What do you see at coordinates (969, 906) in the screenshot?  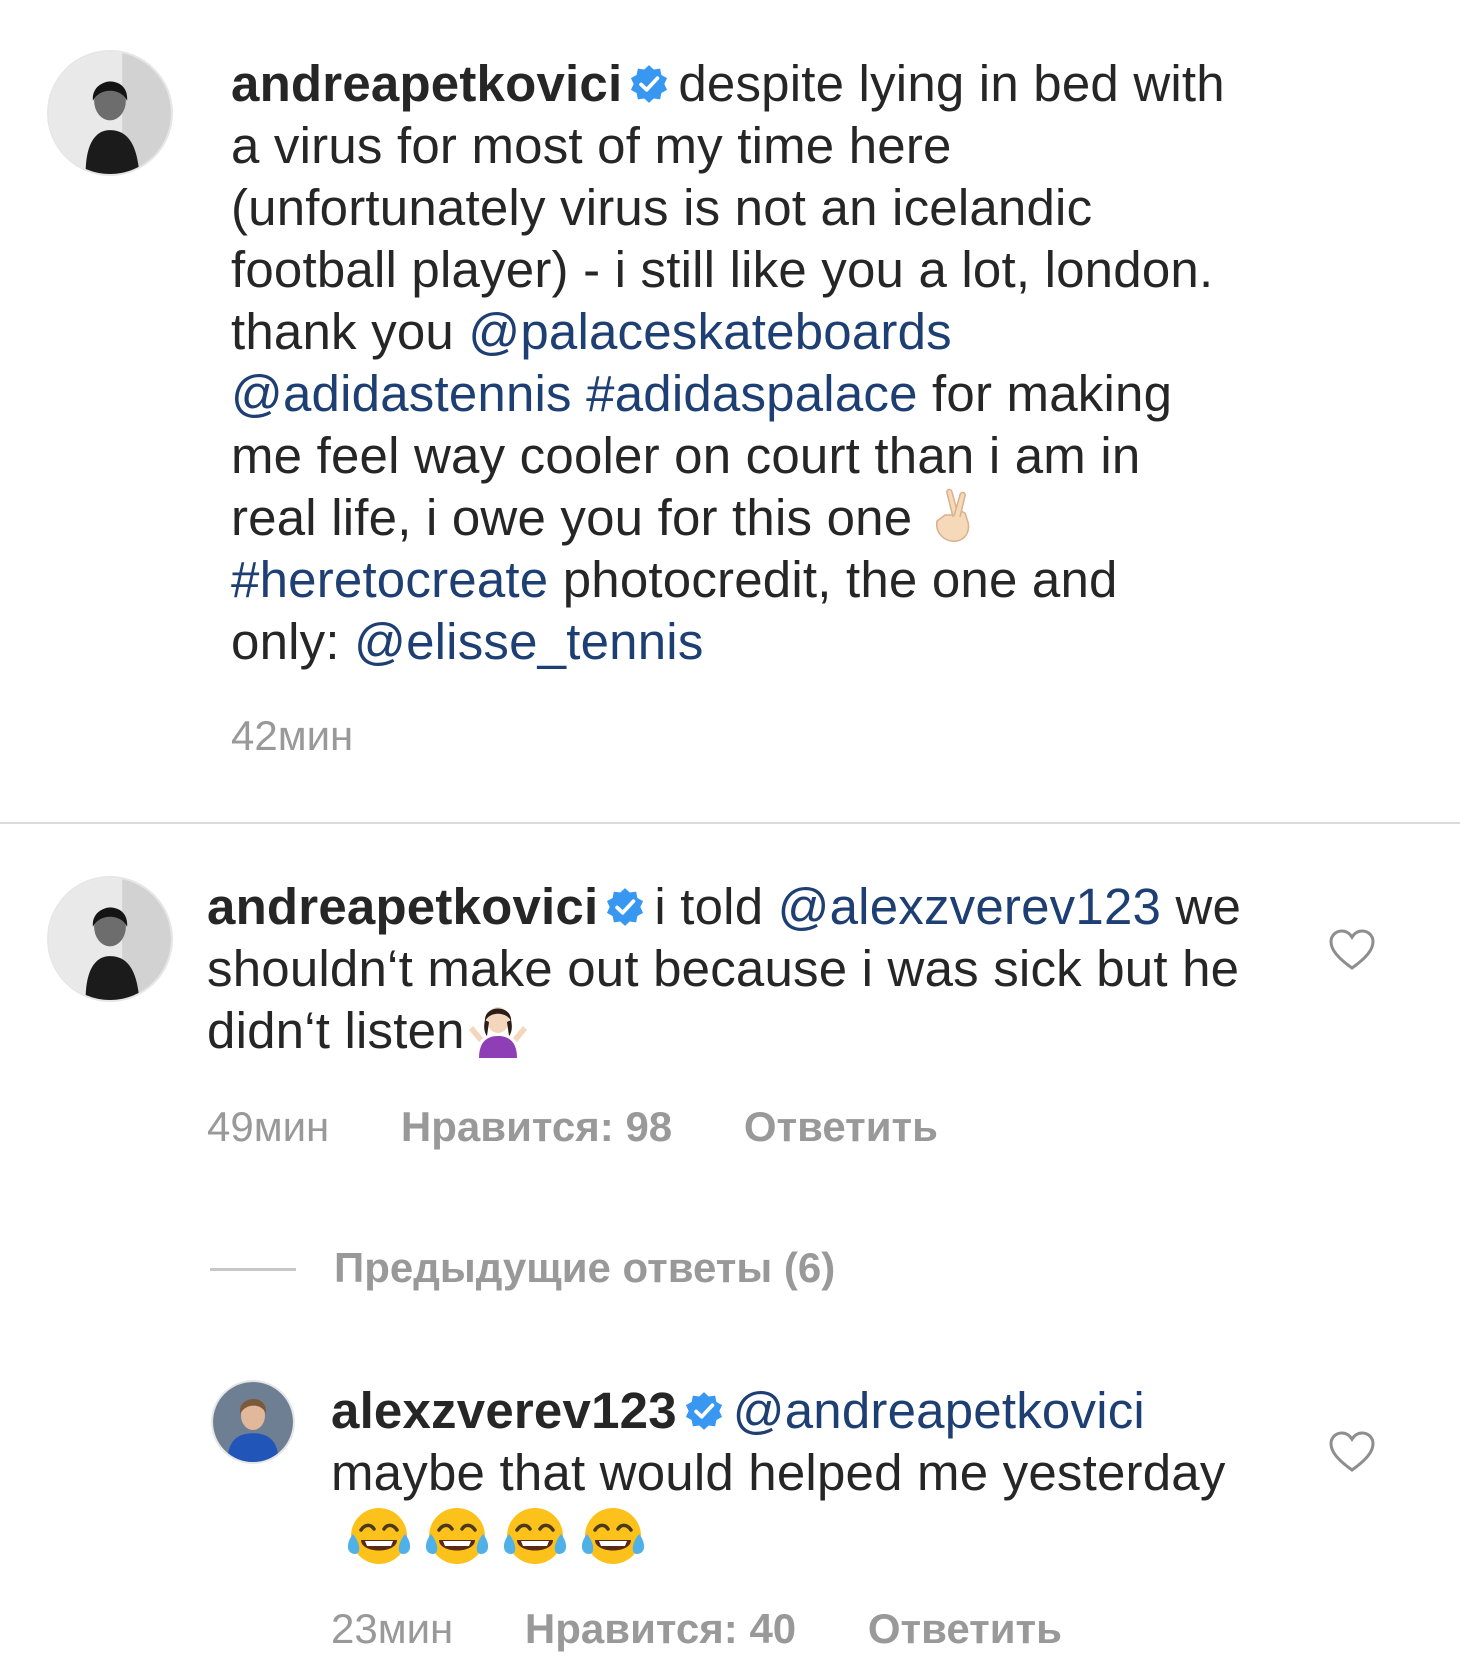 I see `mention-link: @alexzverev123` at bounding box center [969, 906].